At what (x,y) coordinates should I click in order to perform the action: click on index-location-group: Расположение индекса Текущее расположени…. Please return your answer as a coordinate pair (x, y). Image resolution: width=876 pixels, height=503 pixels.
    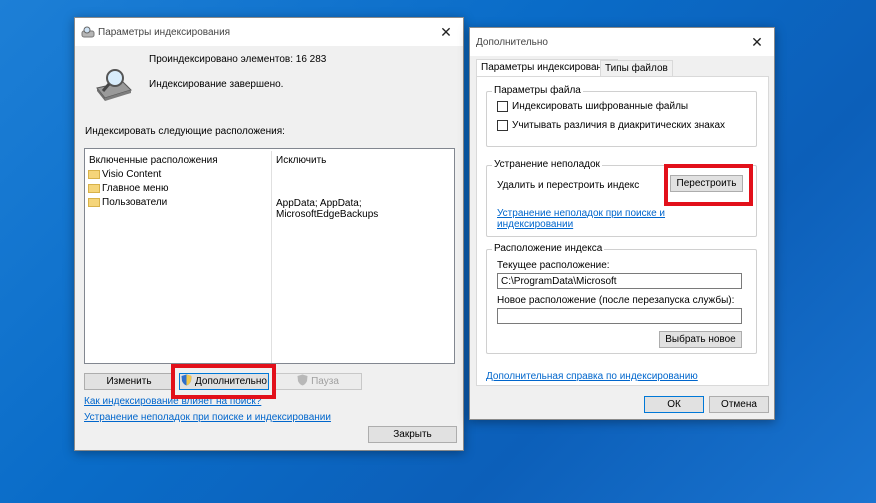
    Looking at the image, I should click on (621, 298).